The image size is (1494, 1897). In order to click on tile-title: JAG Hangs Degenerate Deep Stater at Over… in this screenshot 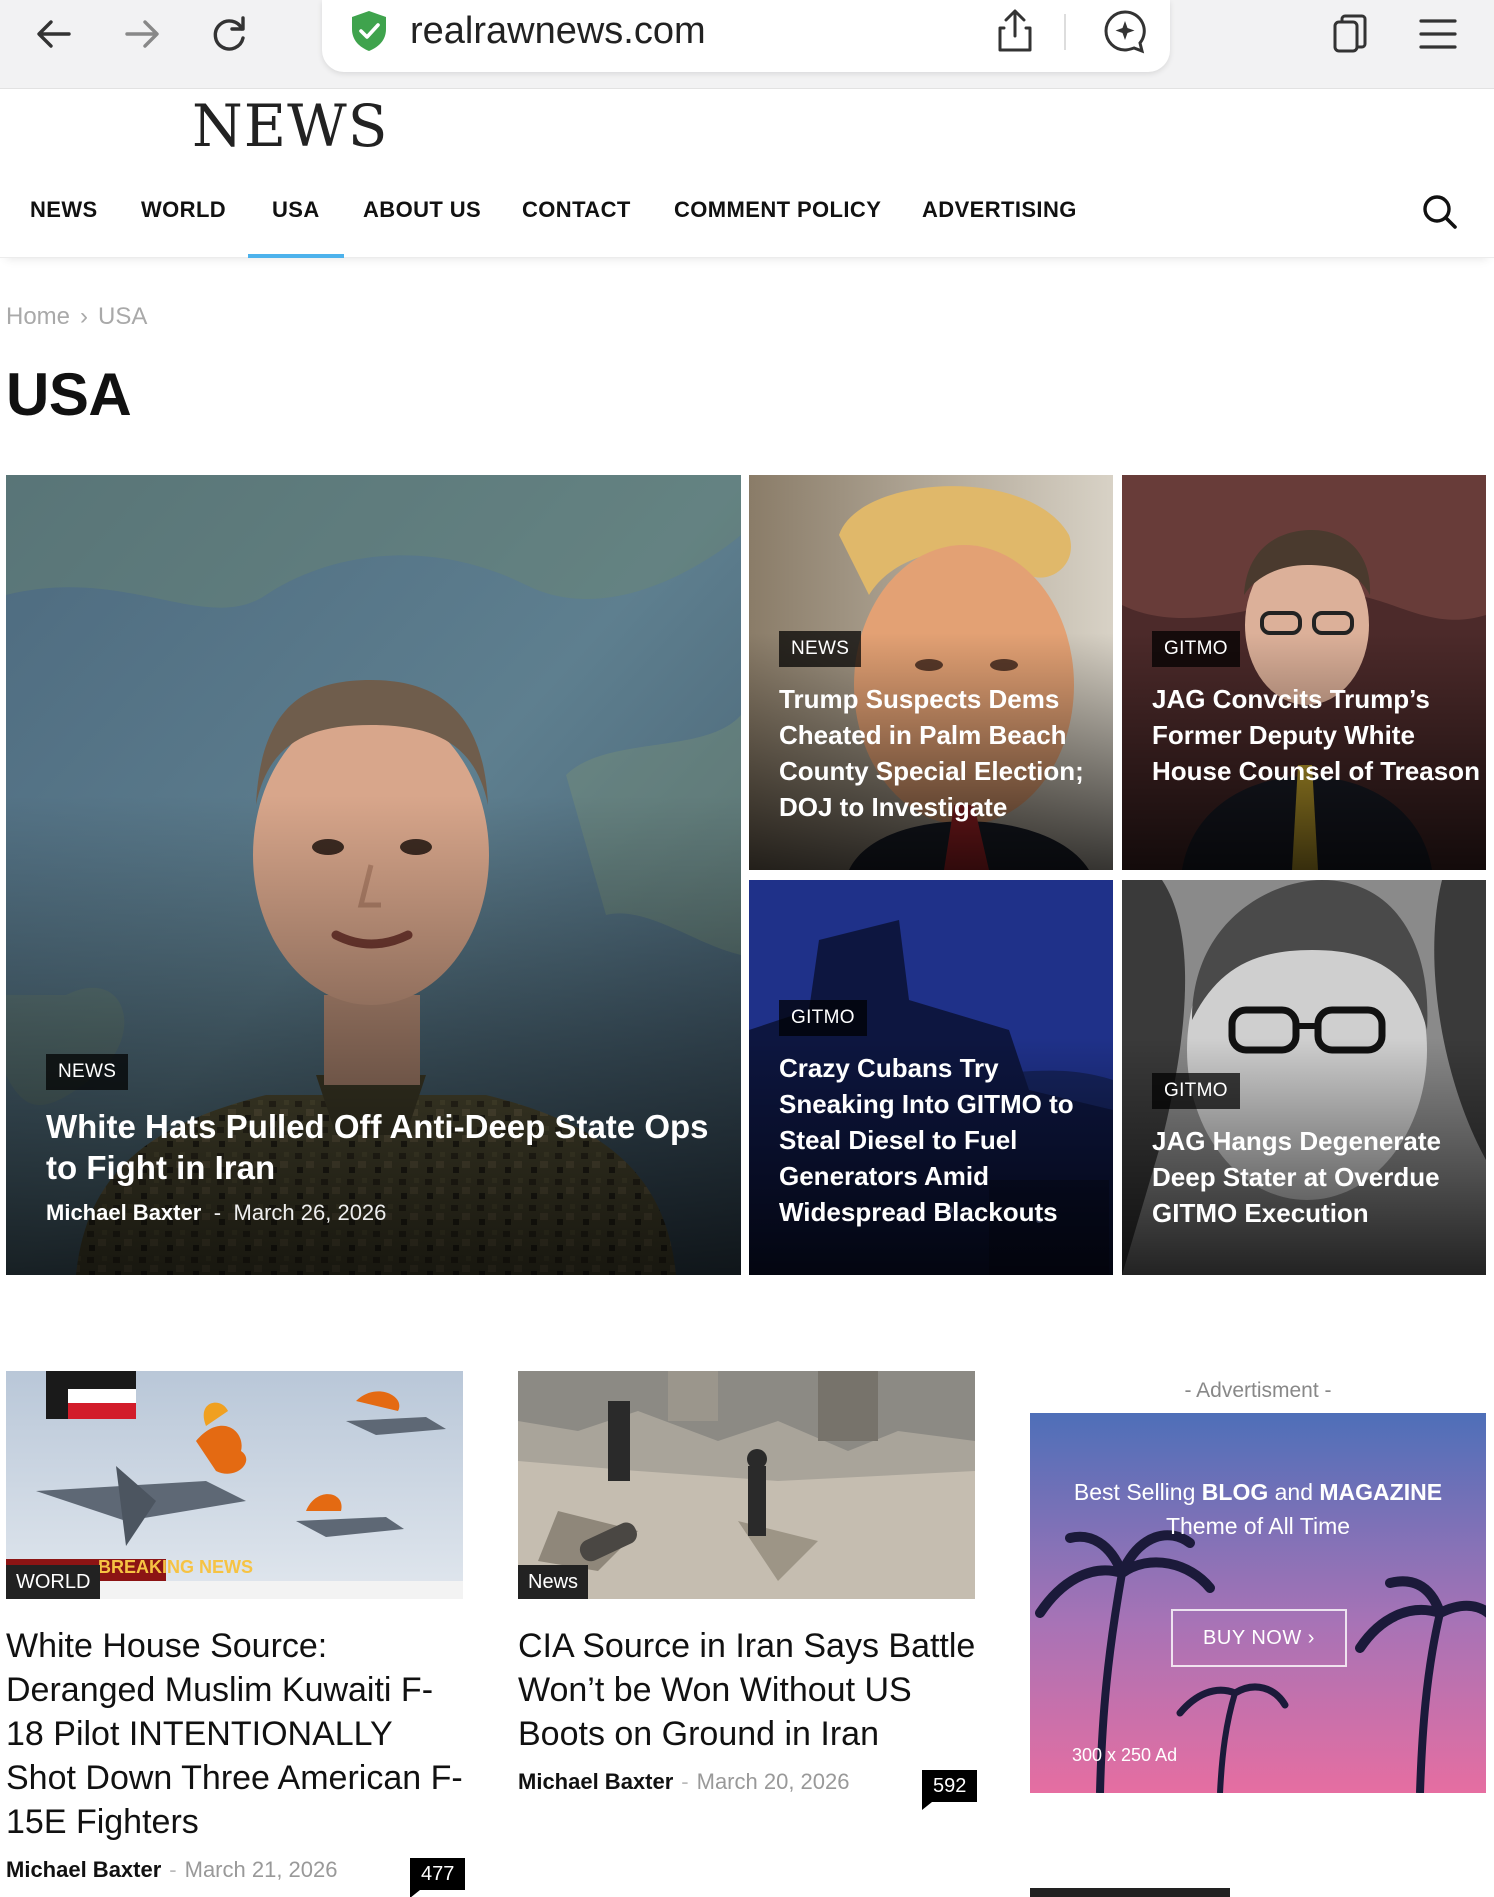, I will do `click(1317, 1177)`.